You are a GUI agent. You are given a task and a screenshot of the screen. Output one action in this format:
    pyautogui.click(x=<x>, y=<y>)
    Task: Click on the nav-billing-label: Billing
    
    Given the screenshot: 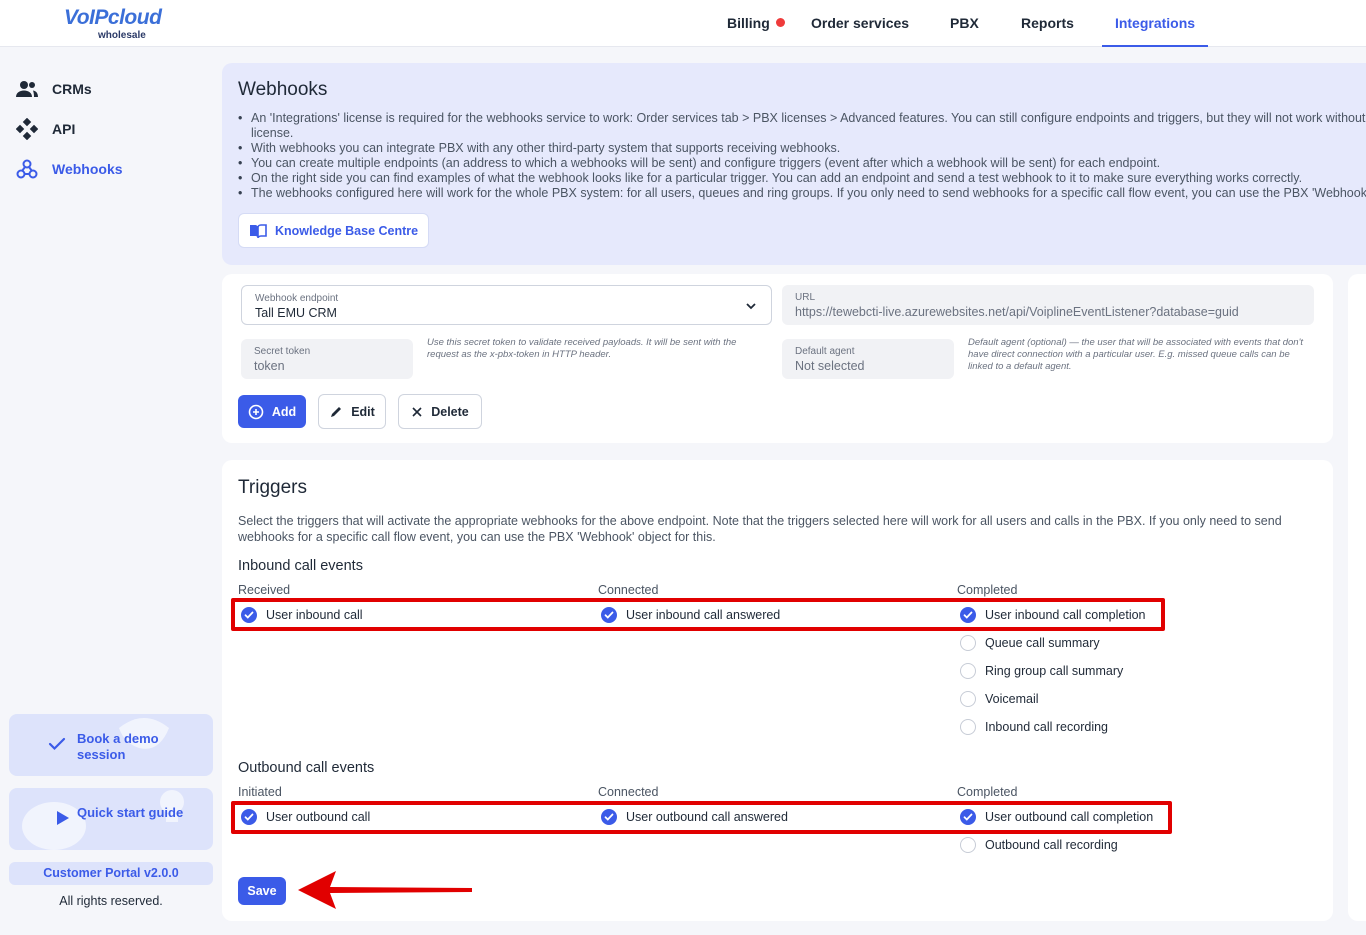 What is the action you would take?
    pyautogui.click(x=748, y=23)
    